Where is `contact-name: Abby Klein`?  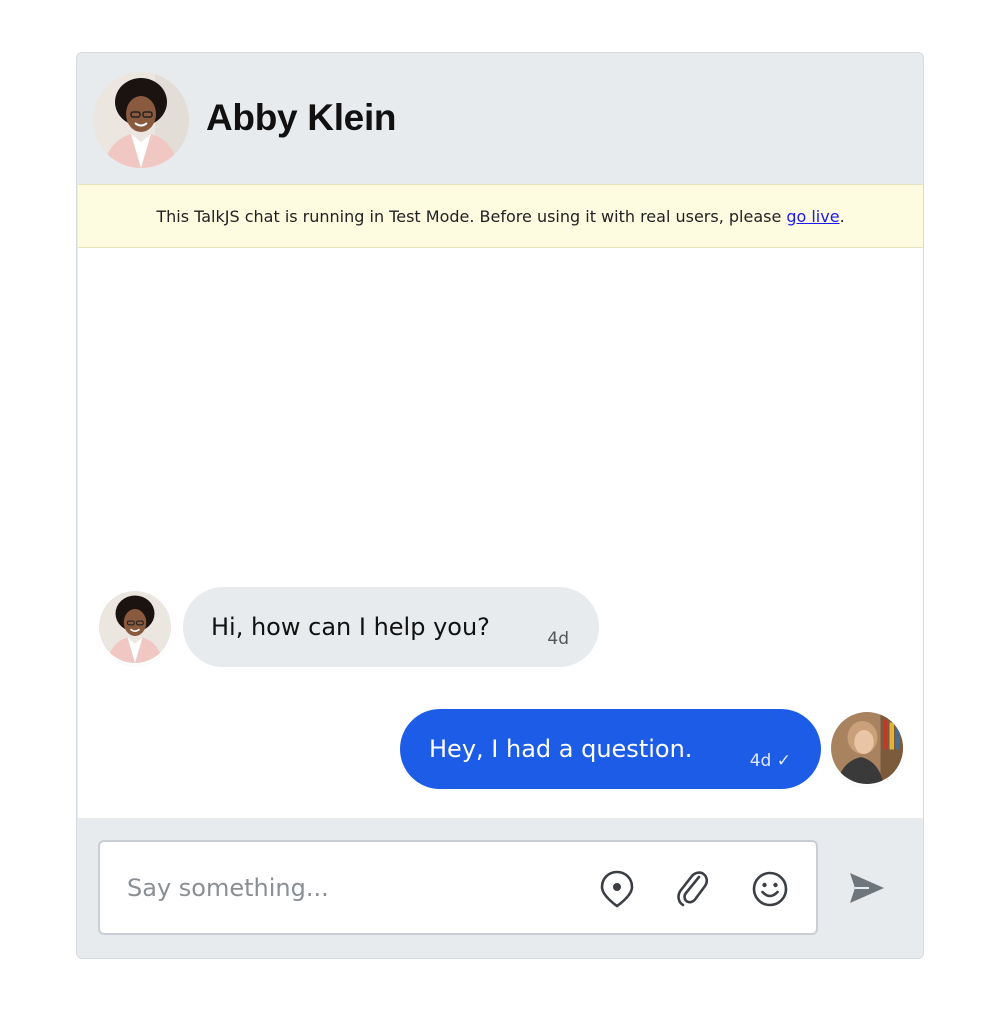 contact-name: Abby Klein is located at coordinates (301, 117).